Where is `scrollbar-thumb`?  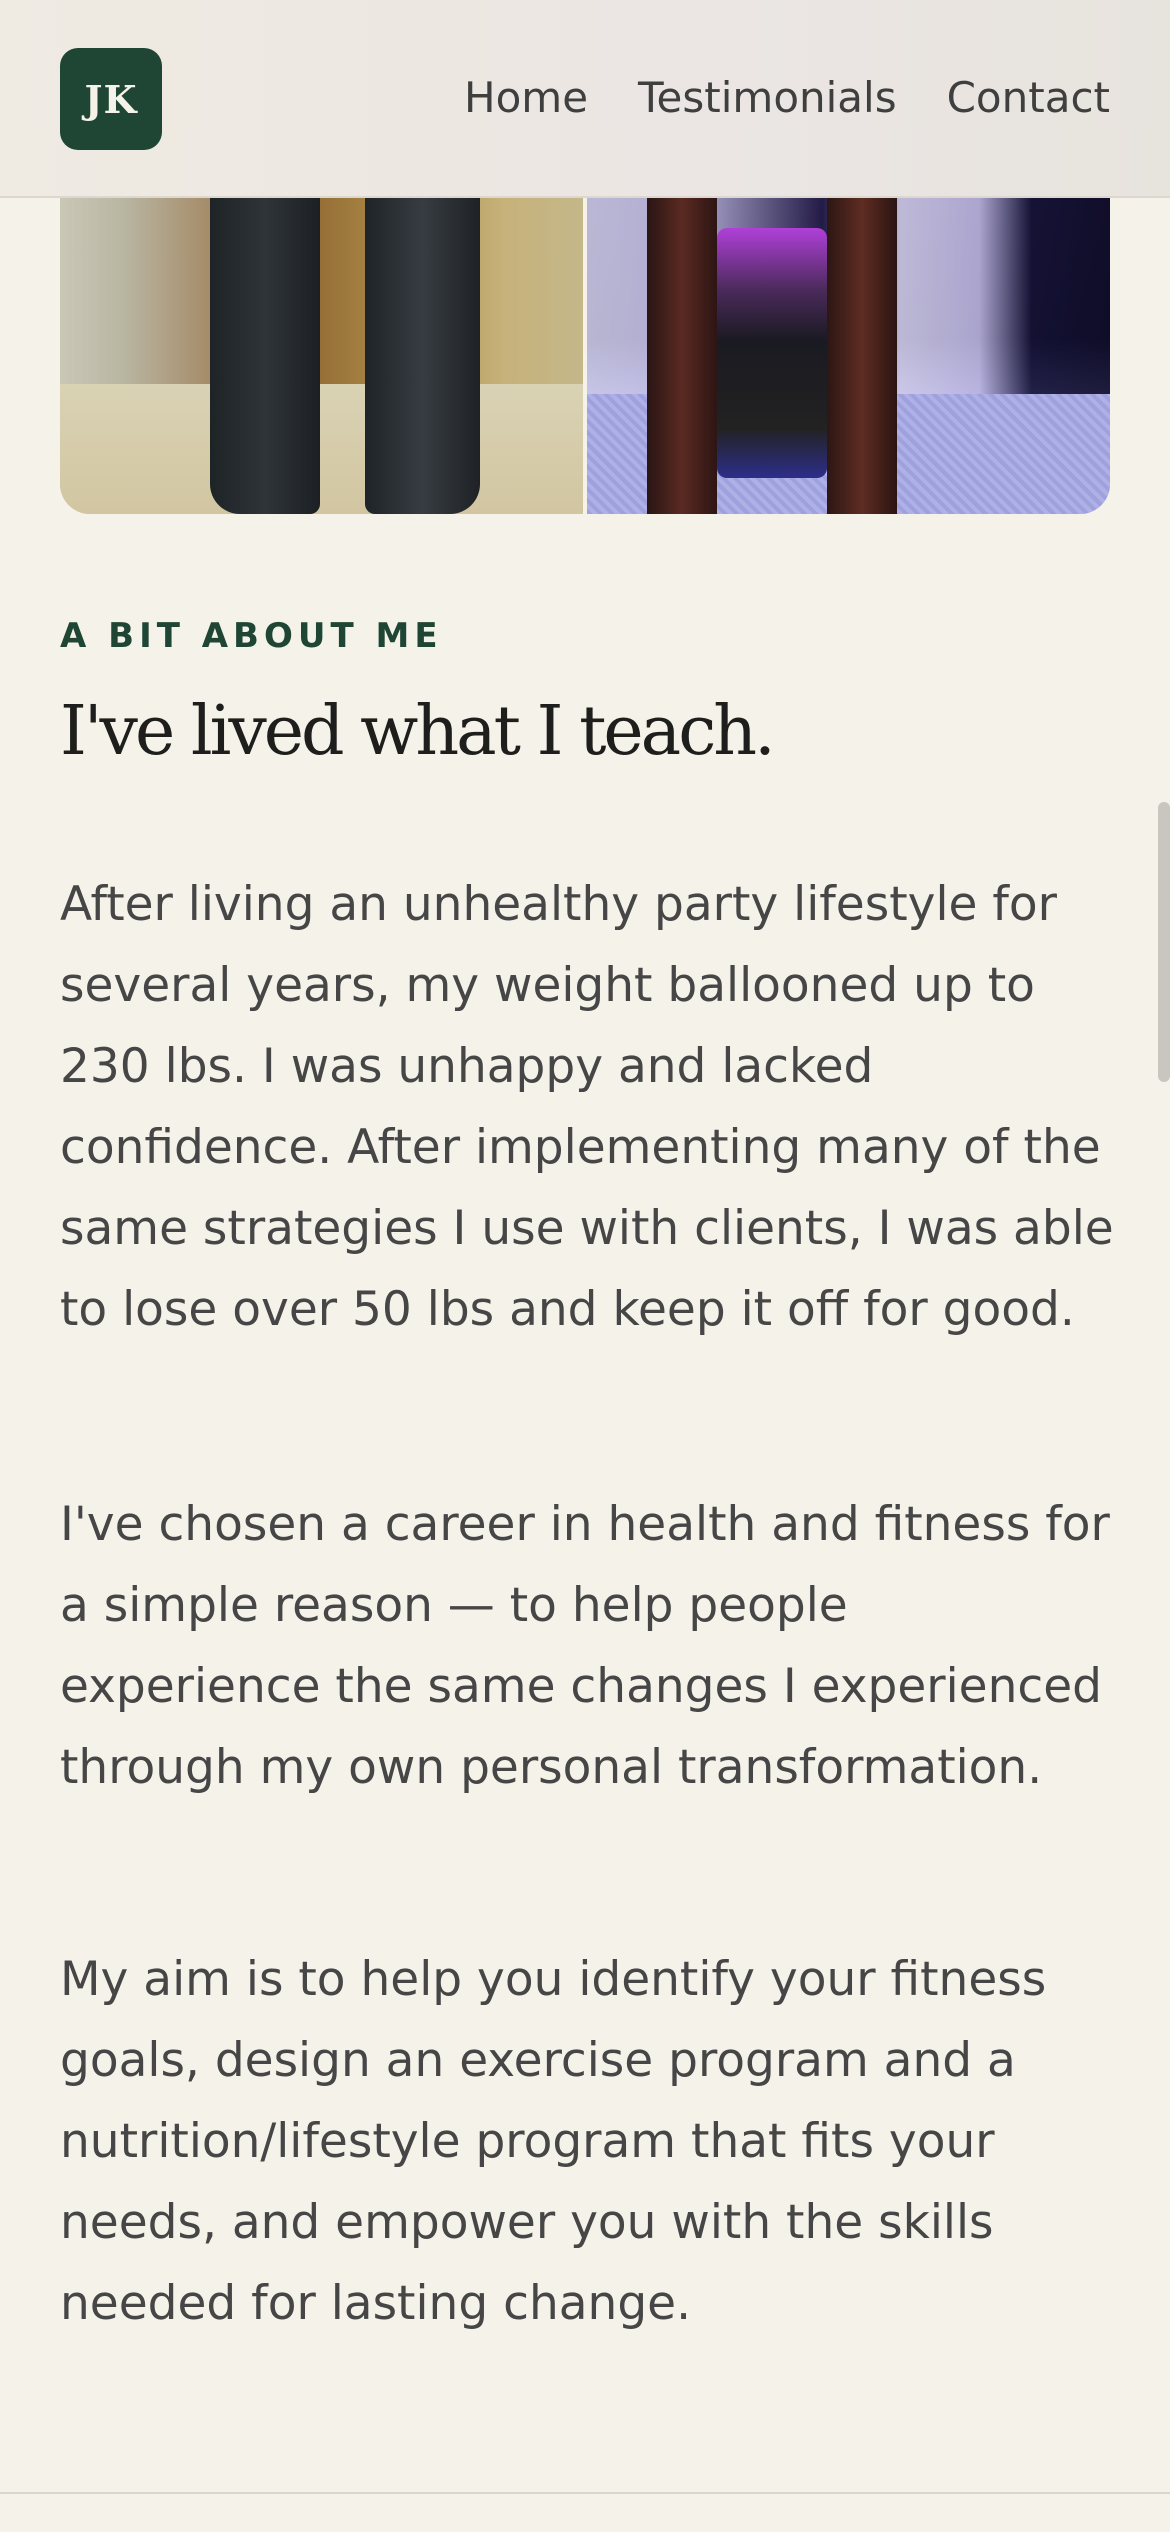
scrollbar-thumb is located at coordinates (1164, 942).